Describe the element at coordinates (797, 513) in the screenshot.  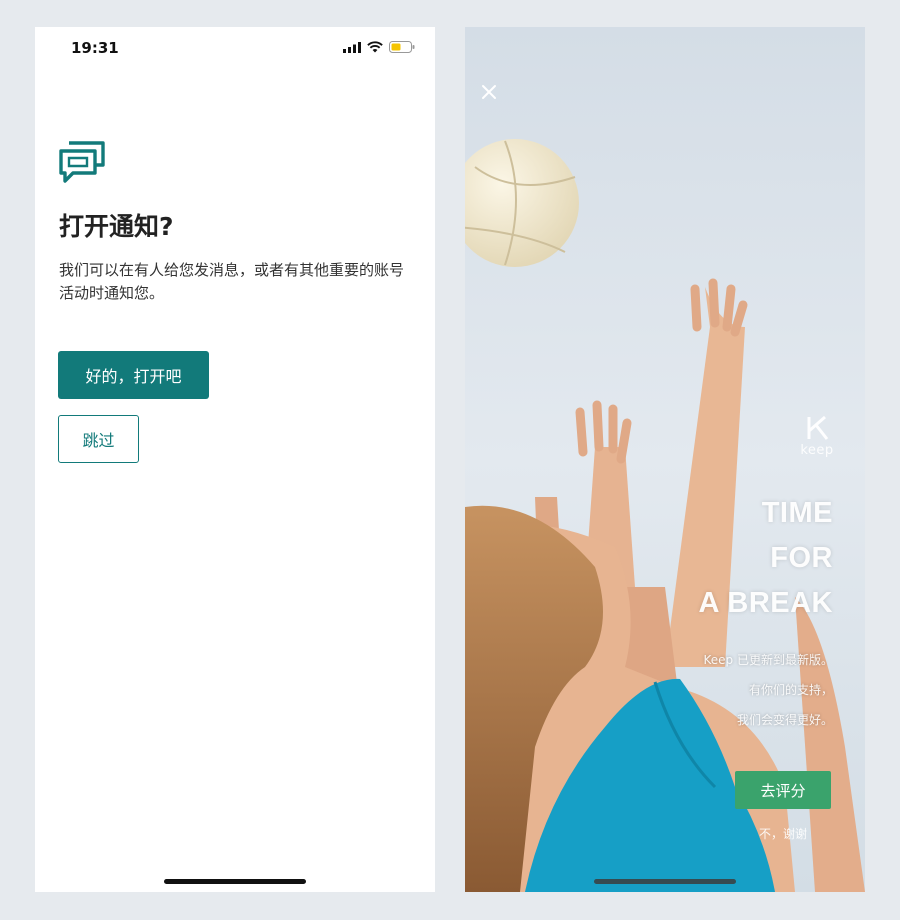
I see `headline-line: TIME` at that location.